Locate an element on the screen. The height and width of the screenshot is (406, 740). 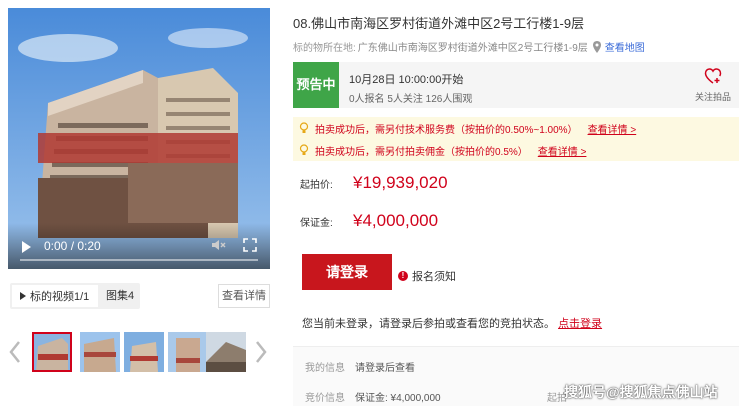
play-small-icon is located at coordinates (23, 296).